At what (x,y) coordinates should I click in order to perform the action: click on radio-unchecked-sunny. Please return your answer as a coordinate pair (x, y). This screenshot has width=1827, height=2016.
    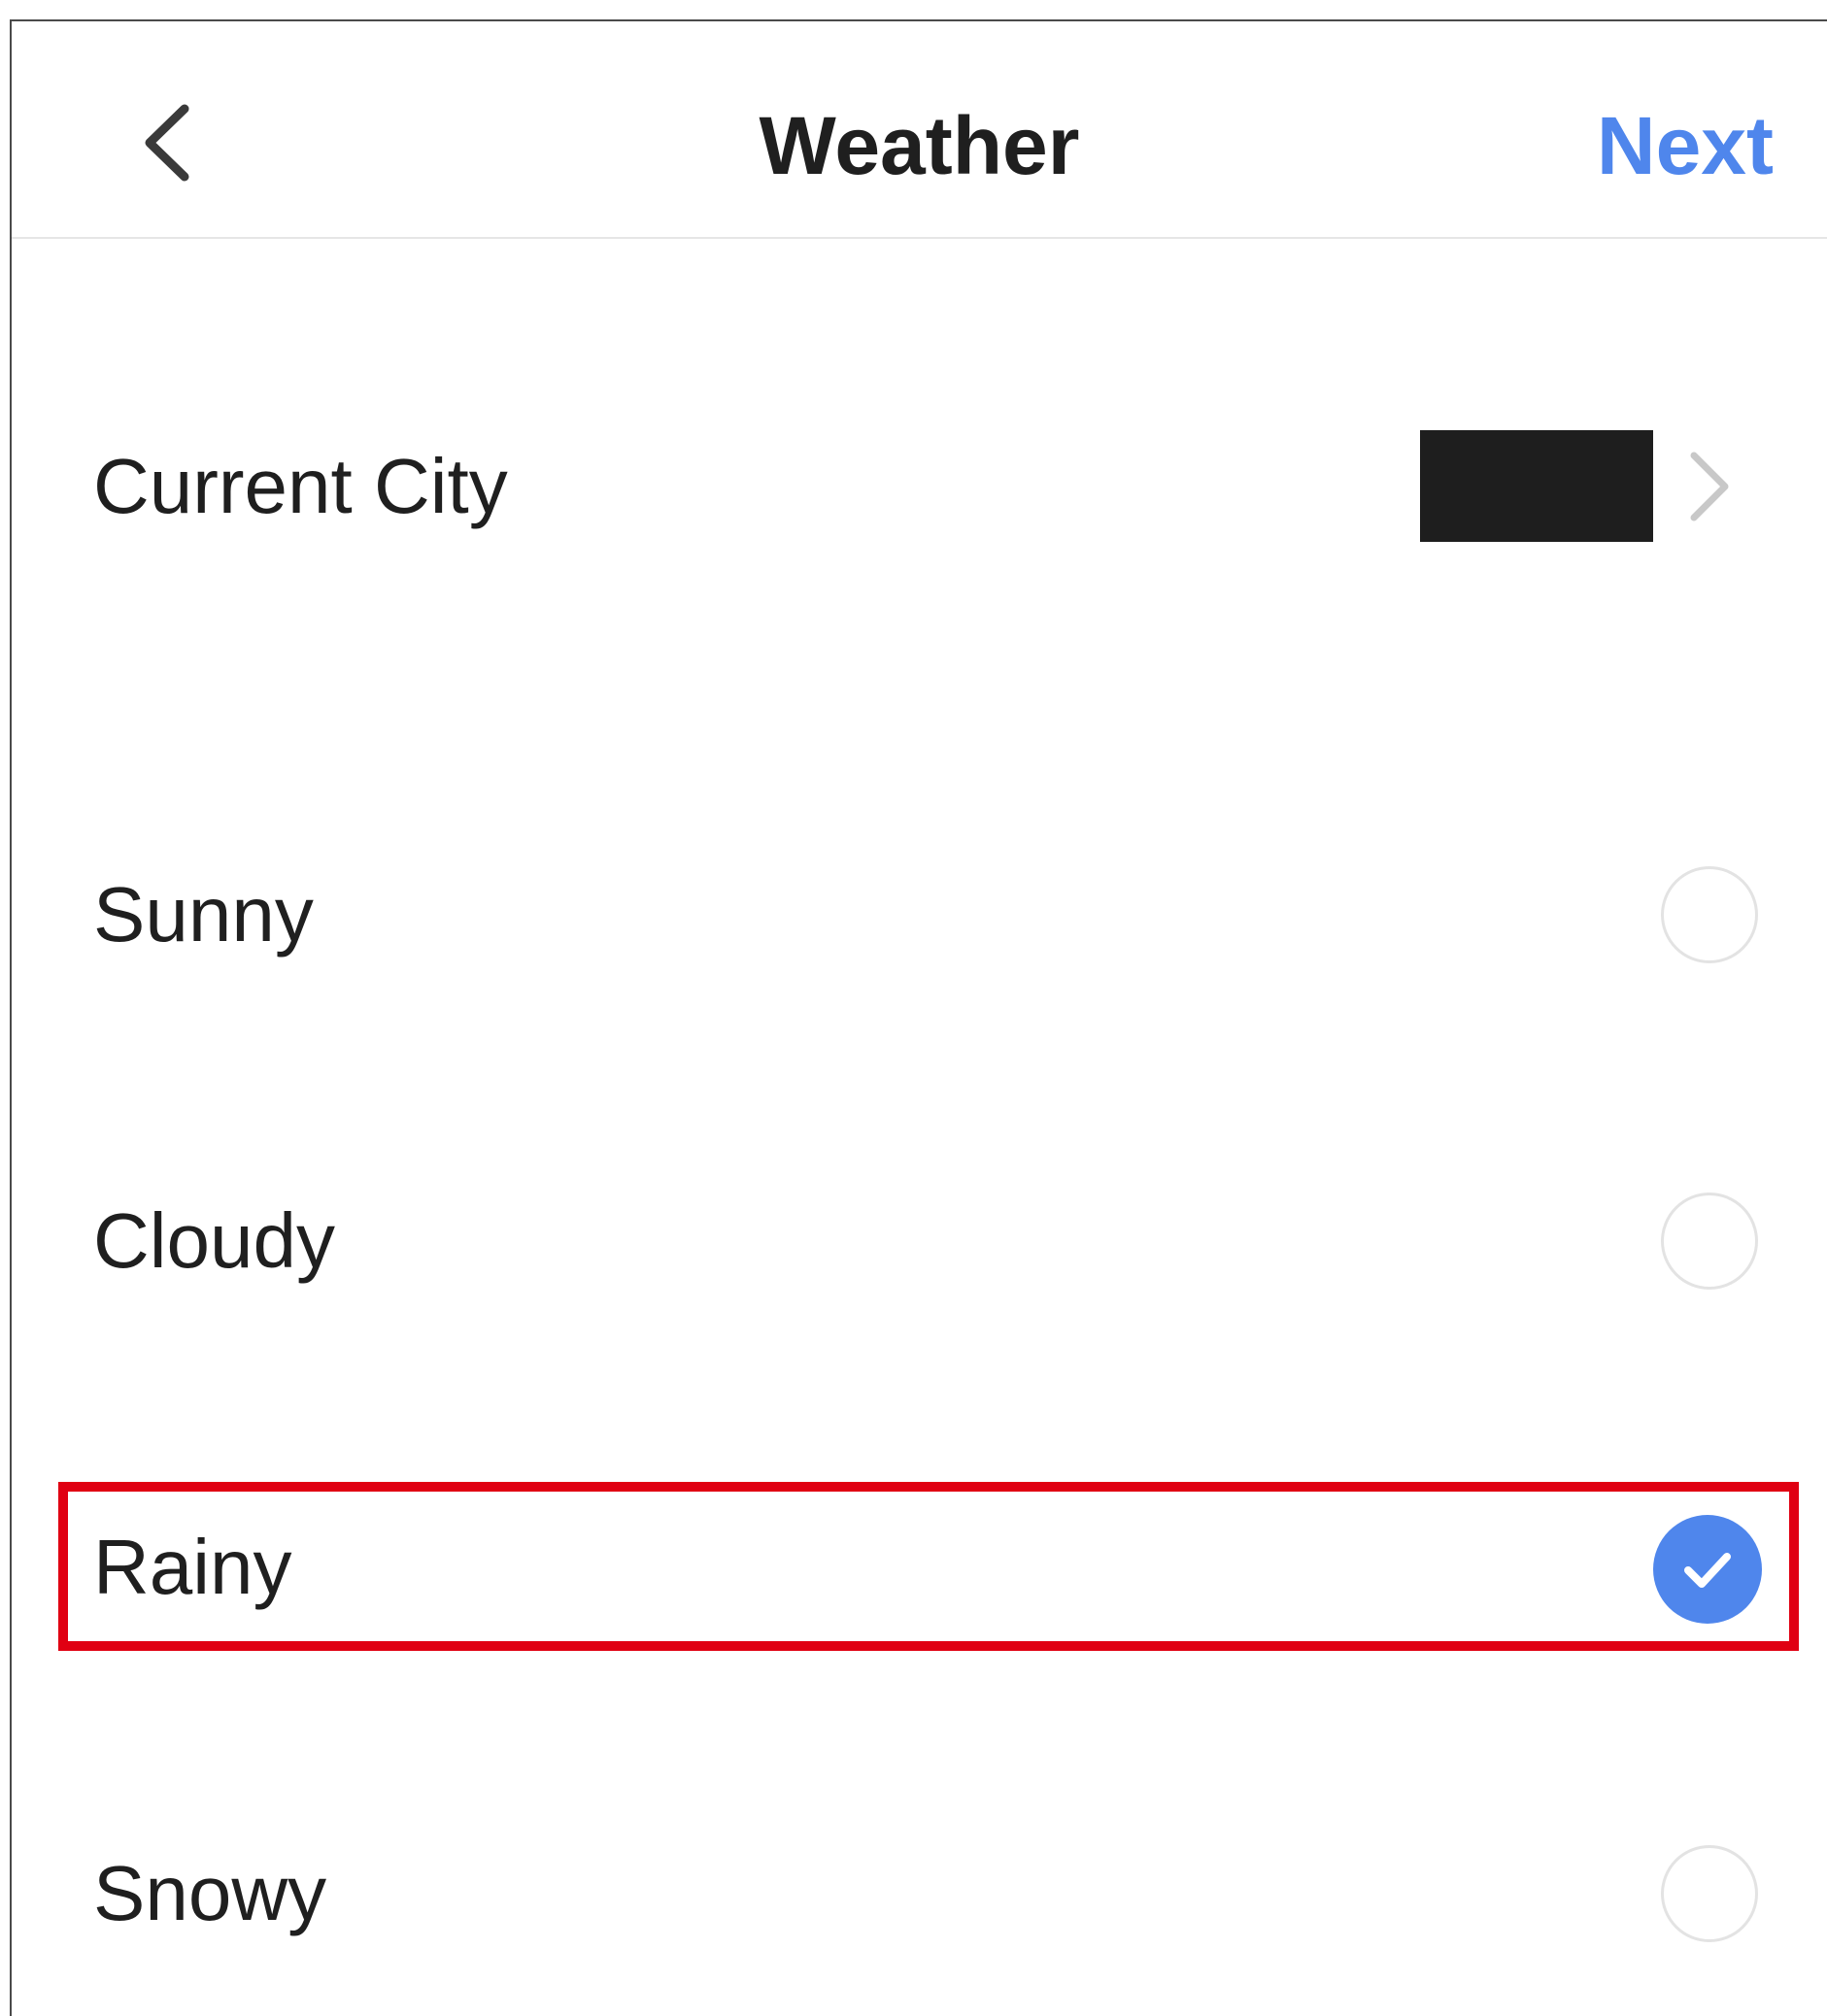
    Looking at the image, I should click on (1709, 914).